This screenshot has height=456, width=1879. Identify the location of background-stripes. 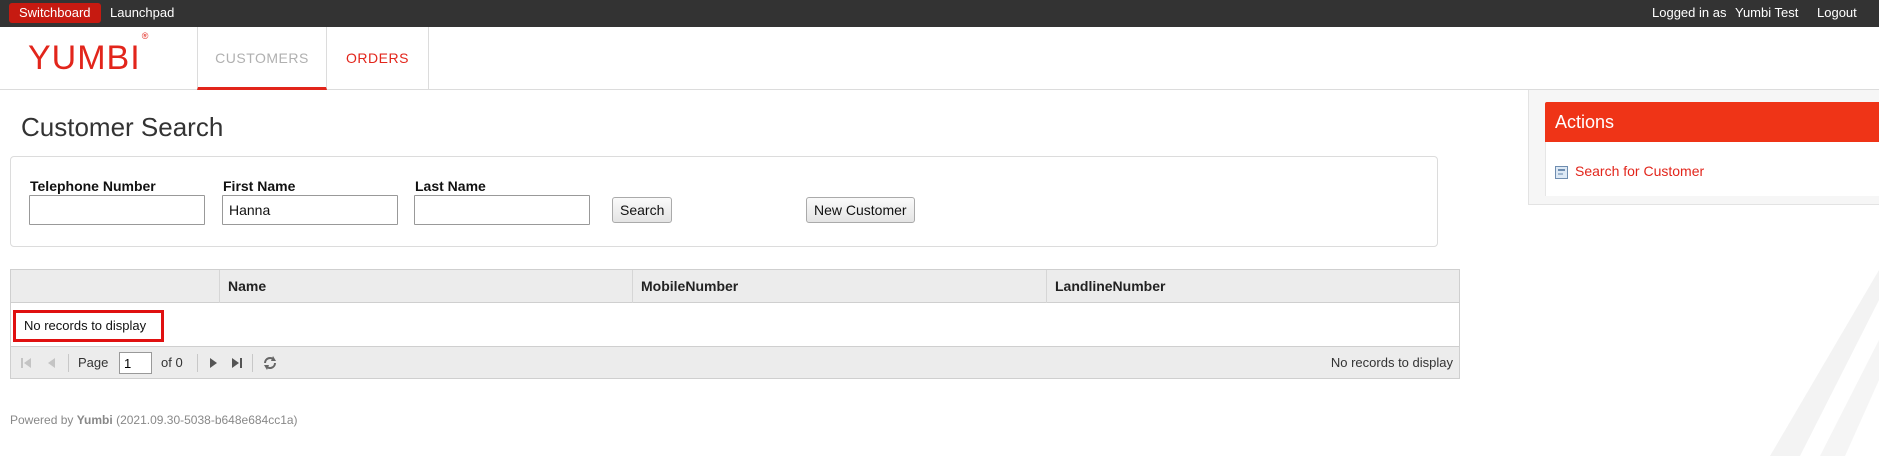
(1824, 363).